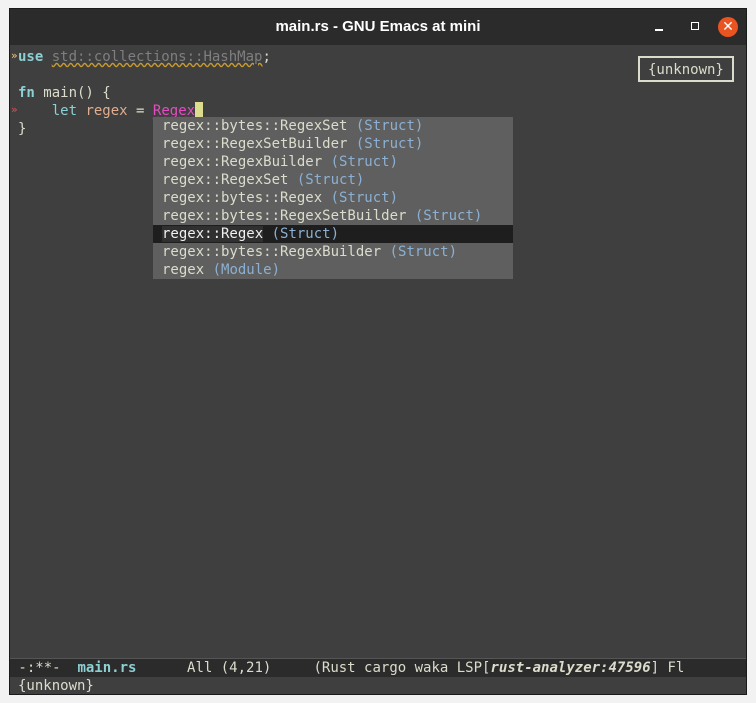  Describe the element at coordinates (401, 668) in the screenshot. I see `major-minor-modes: (Rust cargo waka LSP[` at that location.